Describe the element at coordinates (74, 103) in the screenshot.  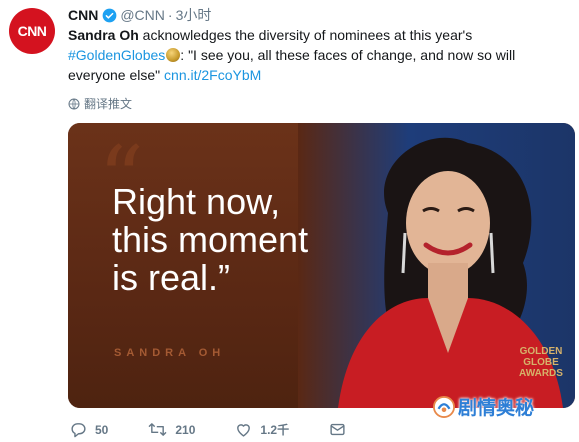
I see `globe-icon` at that location.